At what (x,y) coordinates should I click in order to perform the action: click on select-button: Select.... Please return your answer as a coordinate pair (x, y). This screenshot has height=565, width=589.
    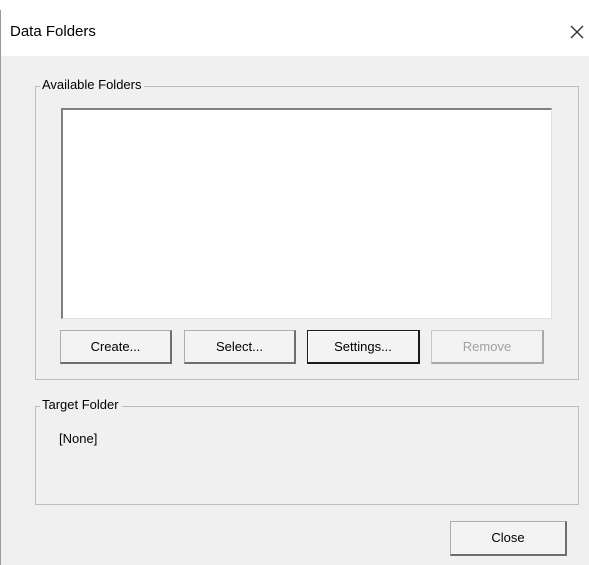
    Looking at the image, I should click on (240, 347).